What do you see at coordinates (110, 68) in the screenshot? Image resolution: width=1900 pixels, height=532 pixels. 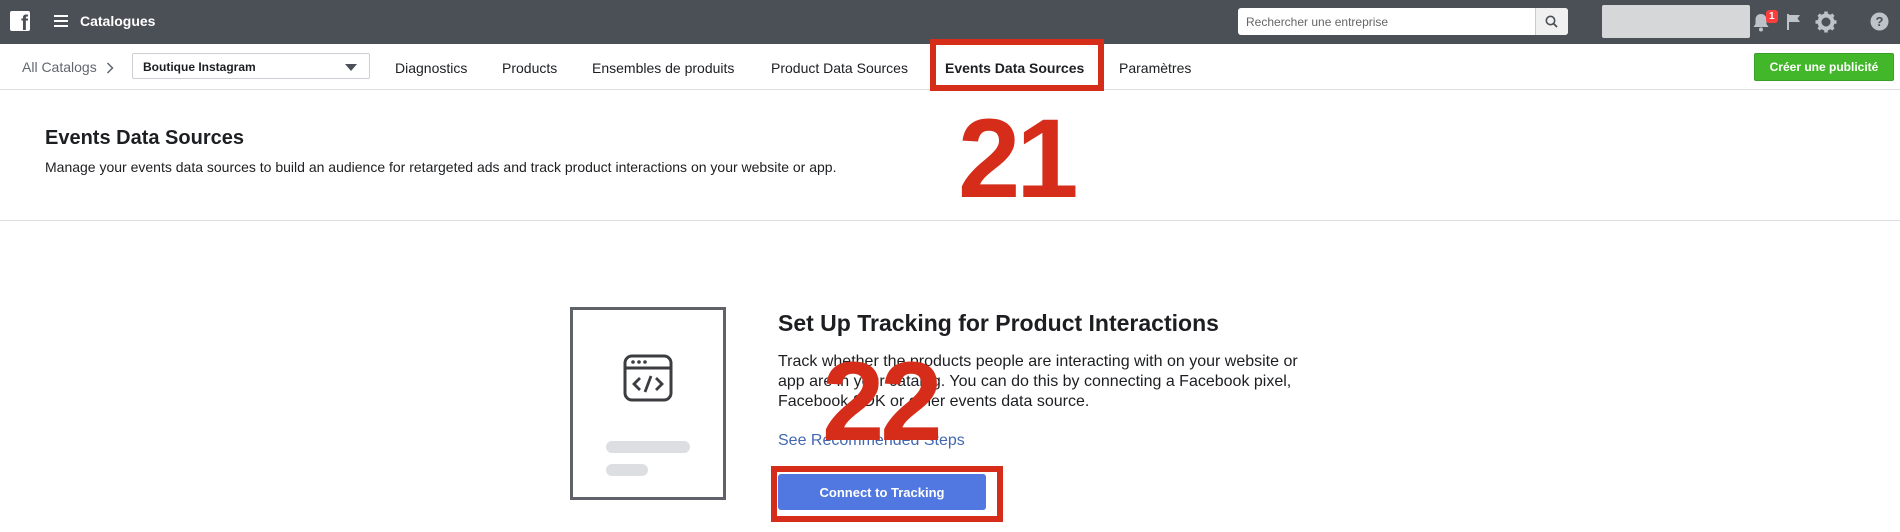 I see `chevron-right-icon` at bounding box center [110, 68].